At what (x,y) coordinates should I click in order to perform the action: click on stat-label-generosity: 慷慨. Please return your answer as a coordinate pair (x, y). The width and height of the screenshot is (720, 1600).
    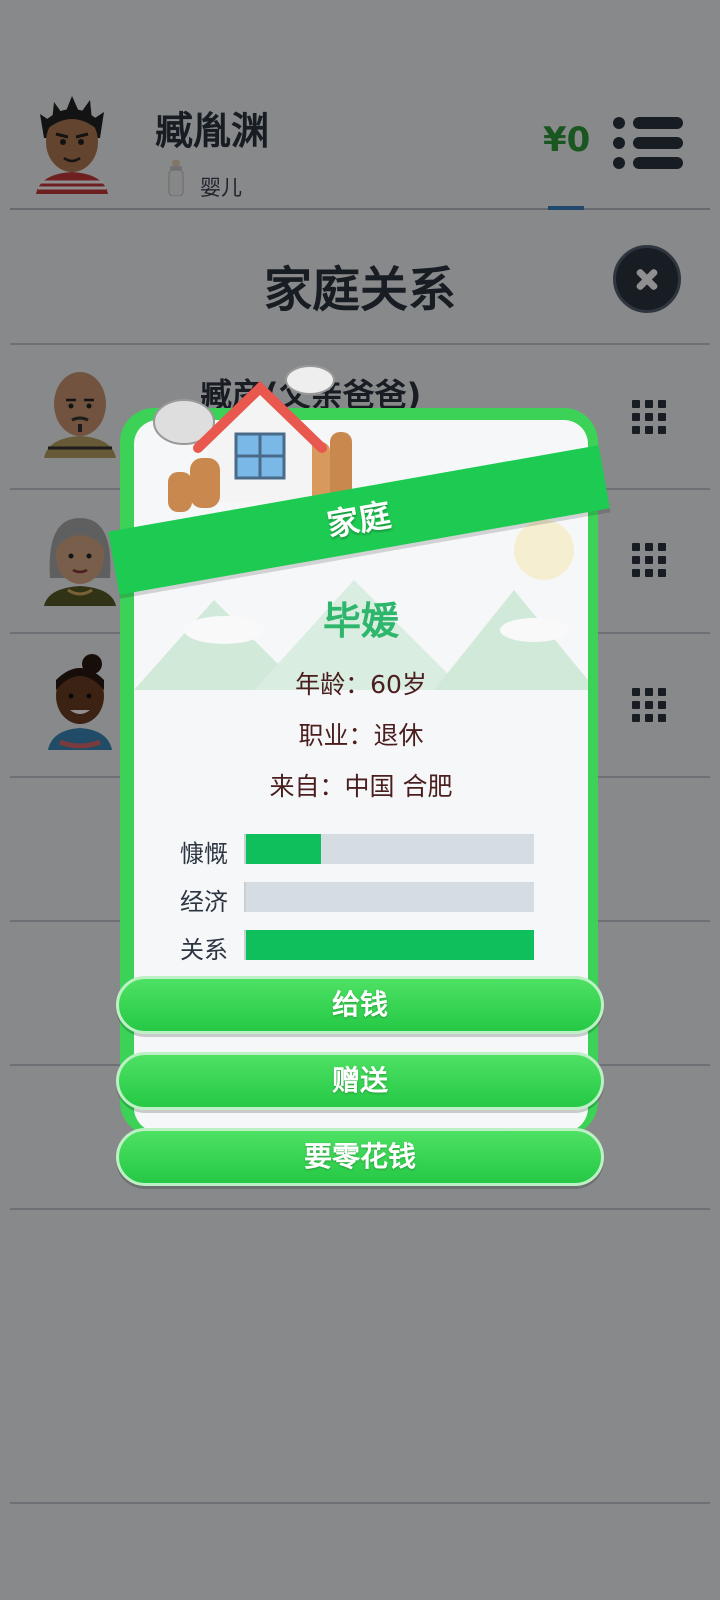
    Looking at the image, I should click on (204, 854).